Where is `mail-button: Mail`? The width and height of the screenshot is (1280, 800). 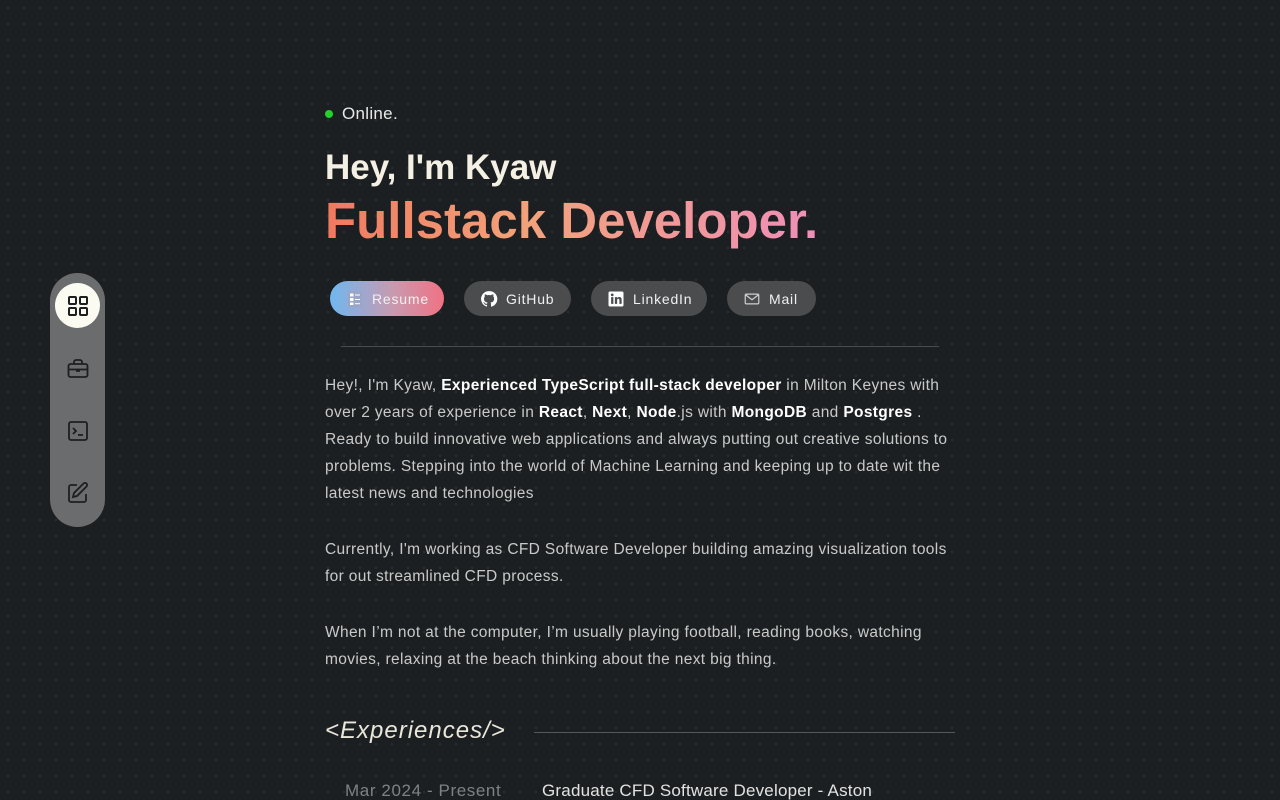 mail-button: Mail is located at coordinates (771, 298).